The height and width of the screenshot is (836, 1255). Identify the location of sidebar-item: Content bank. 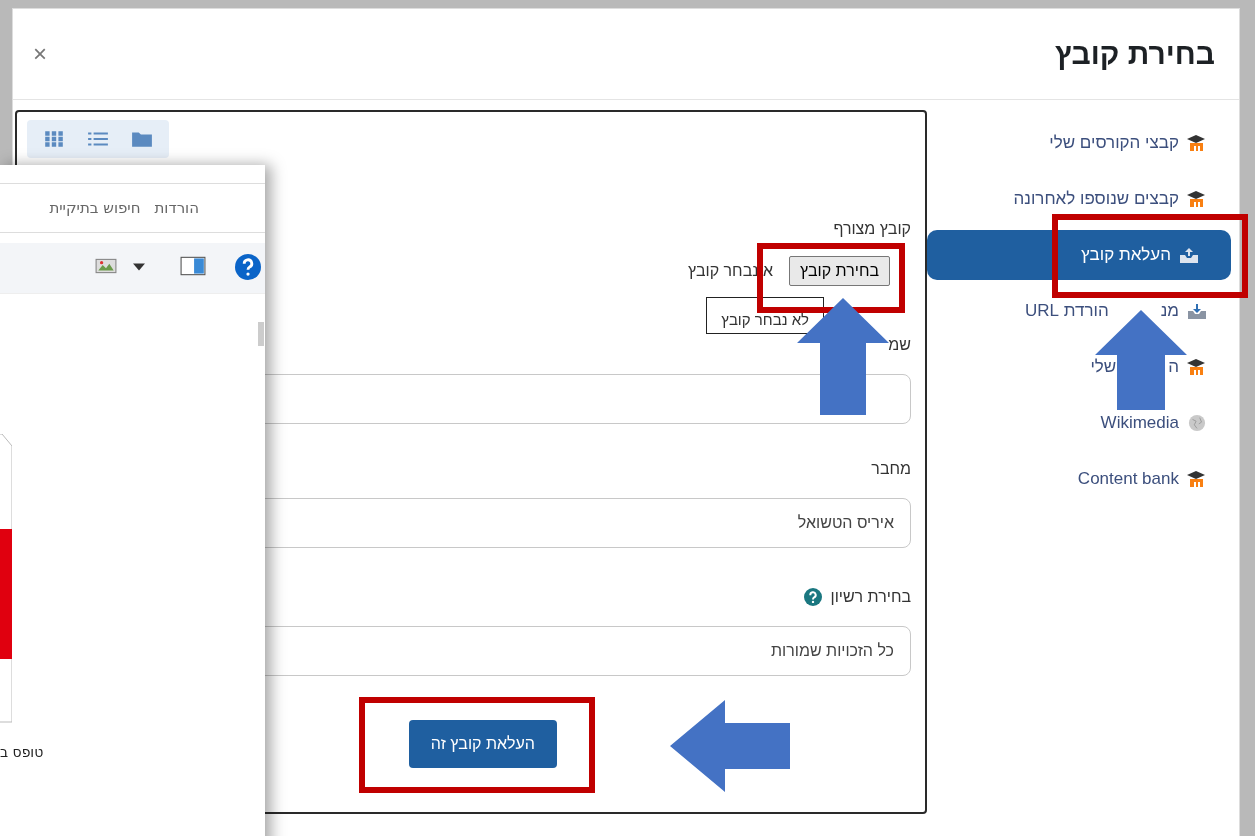
(1082, 479).